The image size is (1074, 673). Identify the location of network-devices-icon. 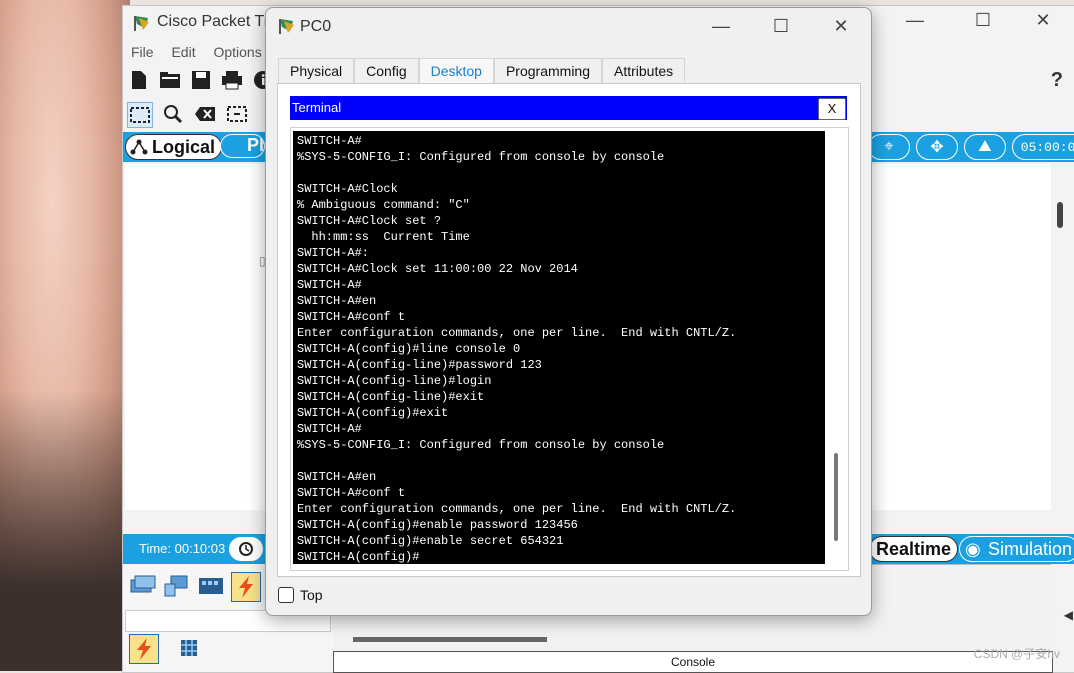
(143, 586).